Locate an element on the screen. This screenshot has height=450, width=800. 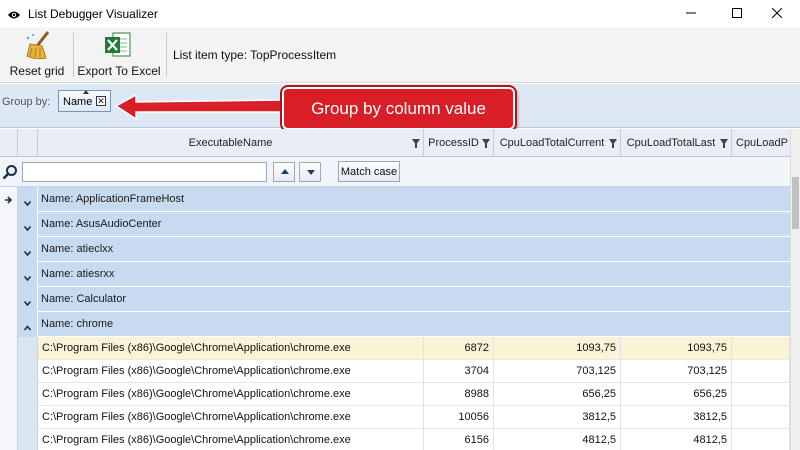
close-button is located at coordinates (777, 13).